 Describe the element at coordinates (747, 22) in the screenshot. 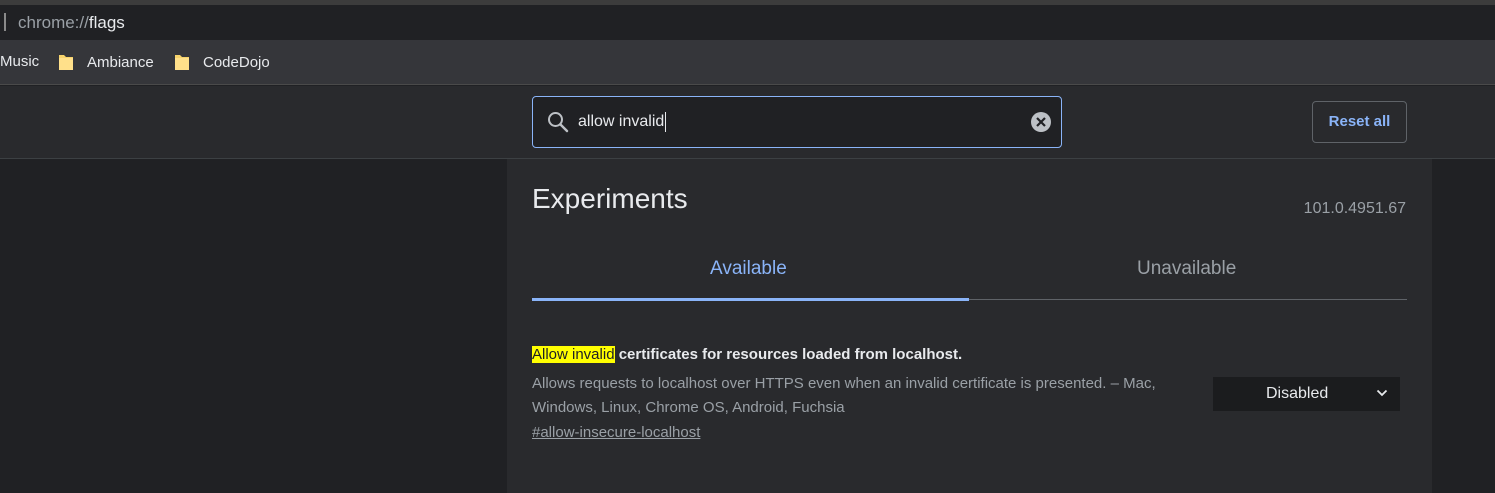

I see `address-bar: chrome://flags` at that location.